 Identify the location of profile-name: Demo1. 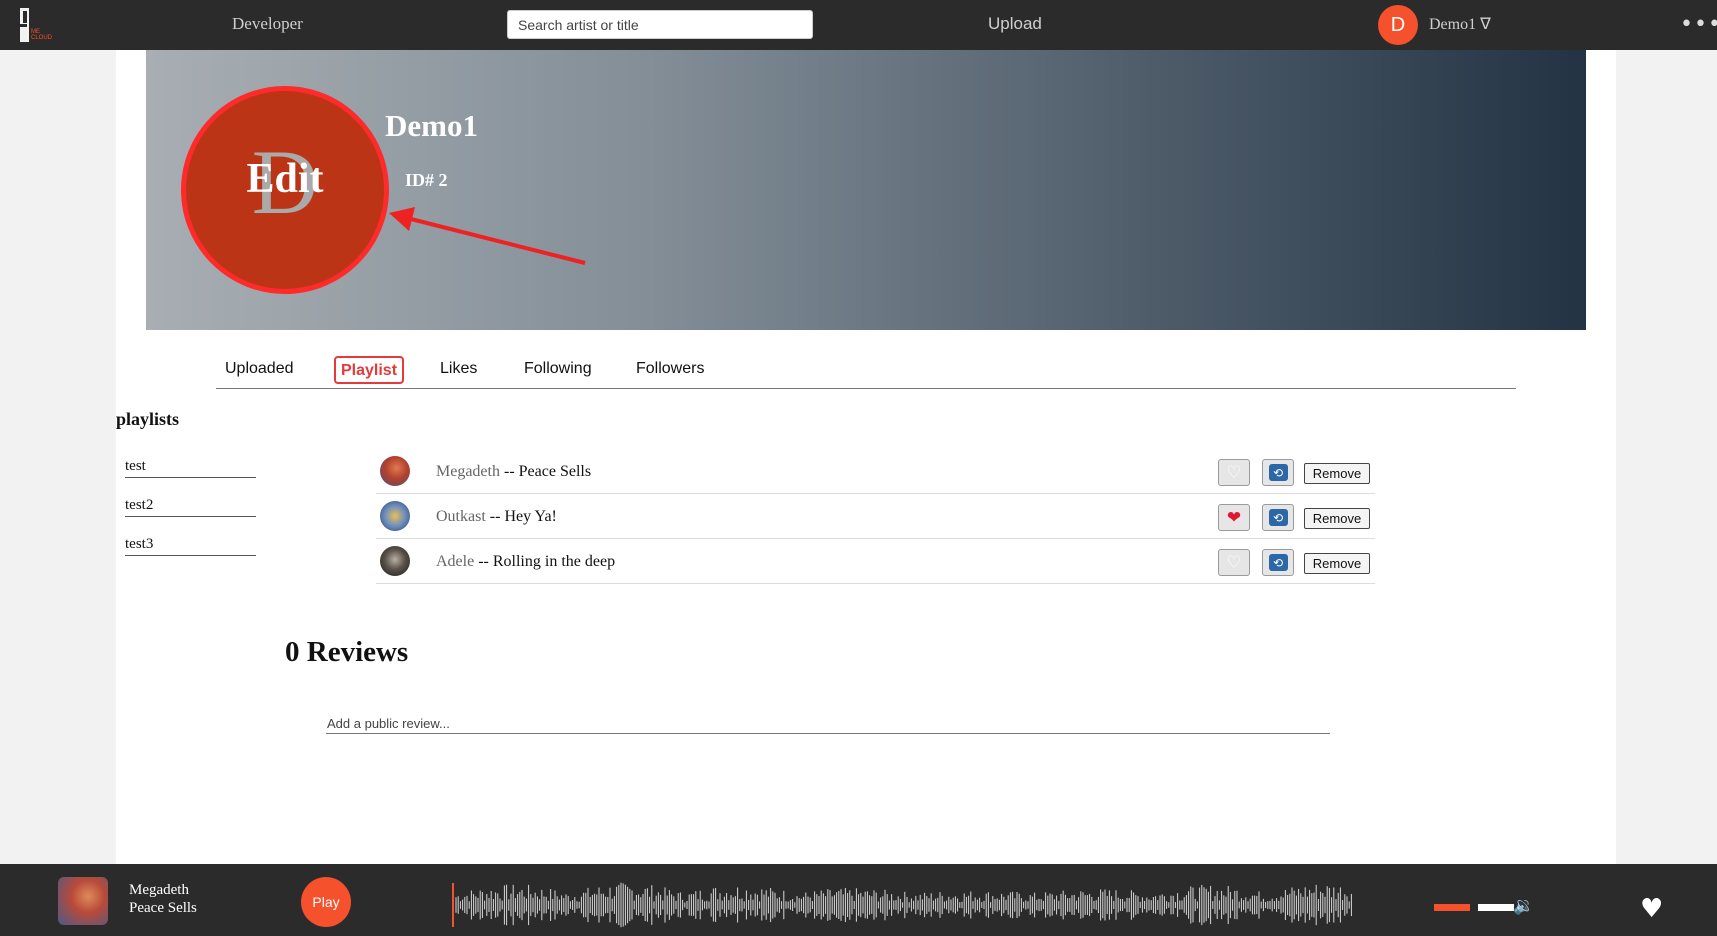
(431, 125).